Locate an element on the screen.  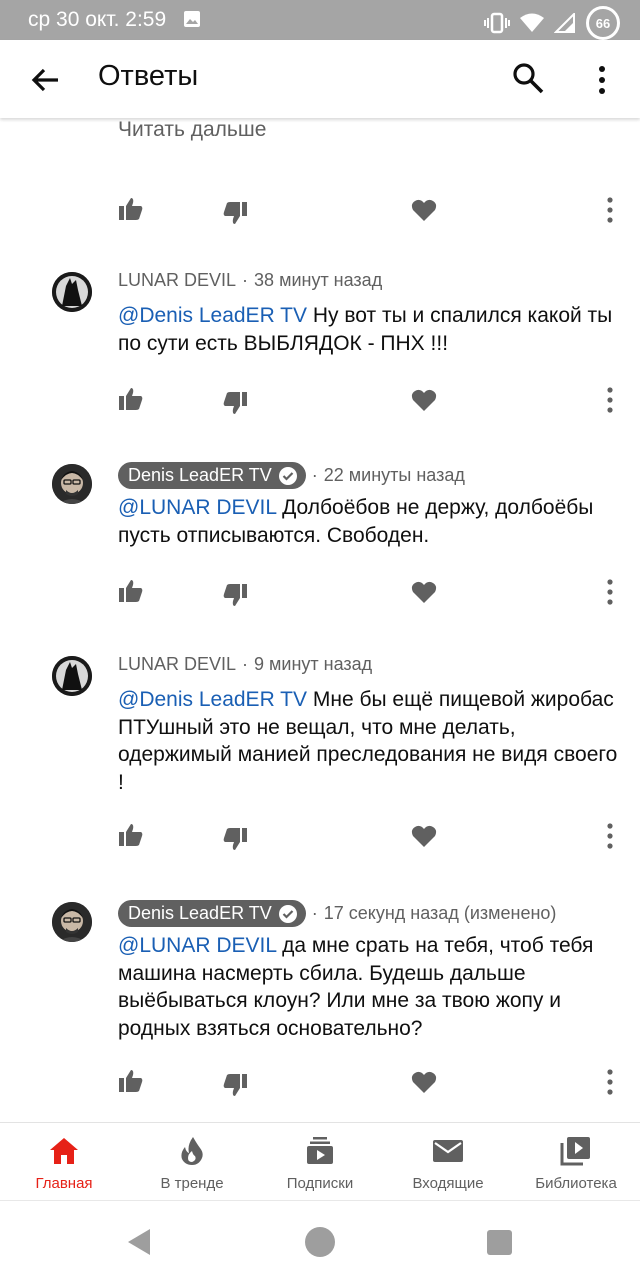
battery-indicator: 66 is located at coordinates (603, 23).